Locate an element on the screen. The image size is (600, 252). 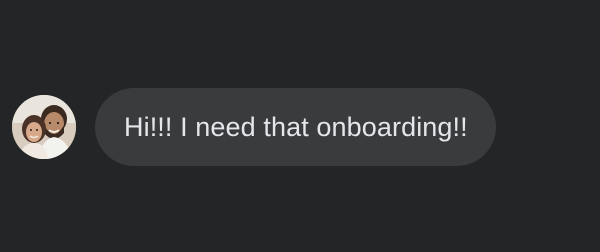
user-photo-avatar-icon is located at coordinates (44, 127).